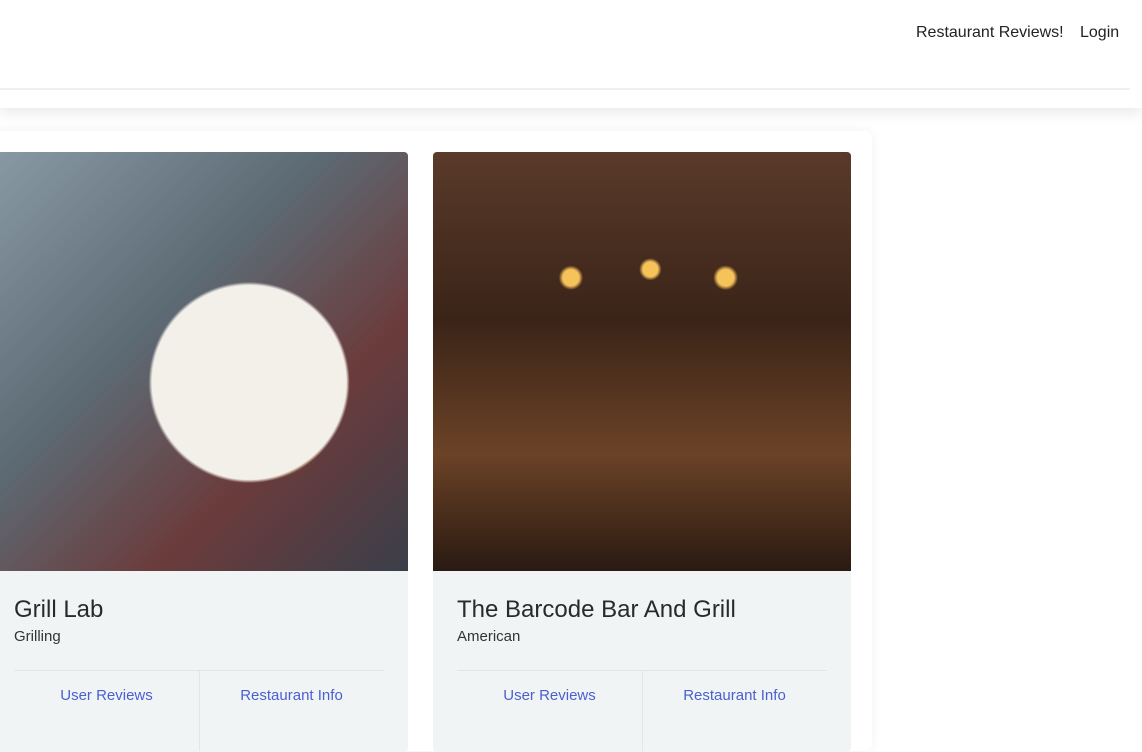 This screenshot has height=752, width=1142. I want to click on navbar-divider, so click(565, 89).